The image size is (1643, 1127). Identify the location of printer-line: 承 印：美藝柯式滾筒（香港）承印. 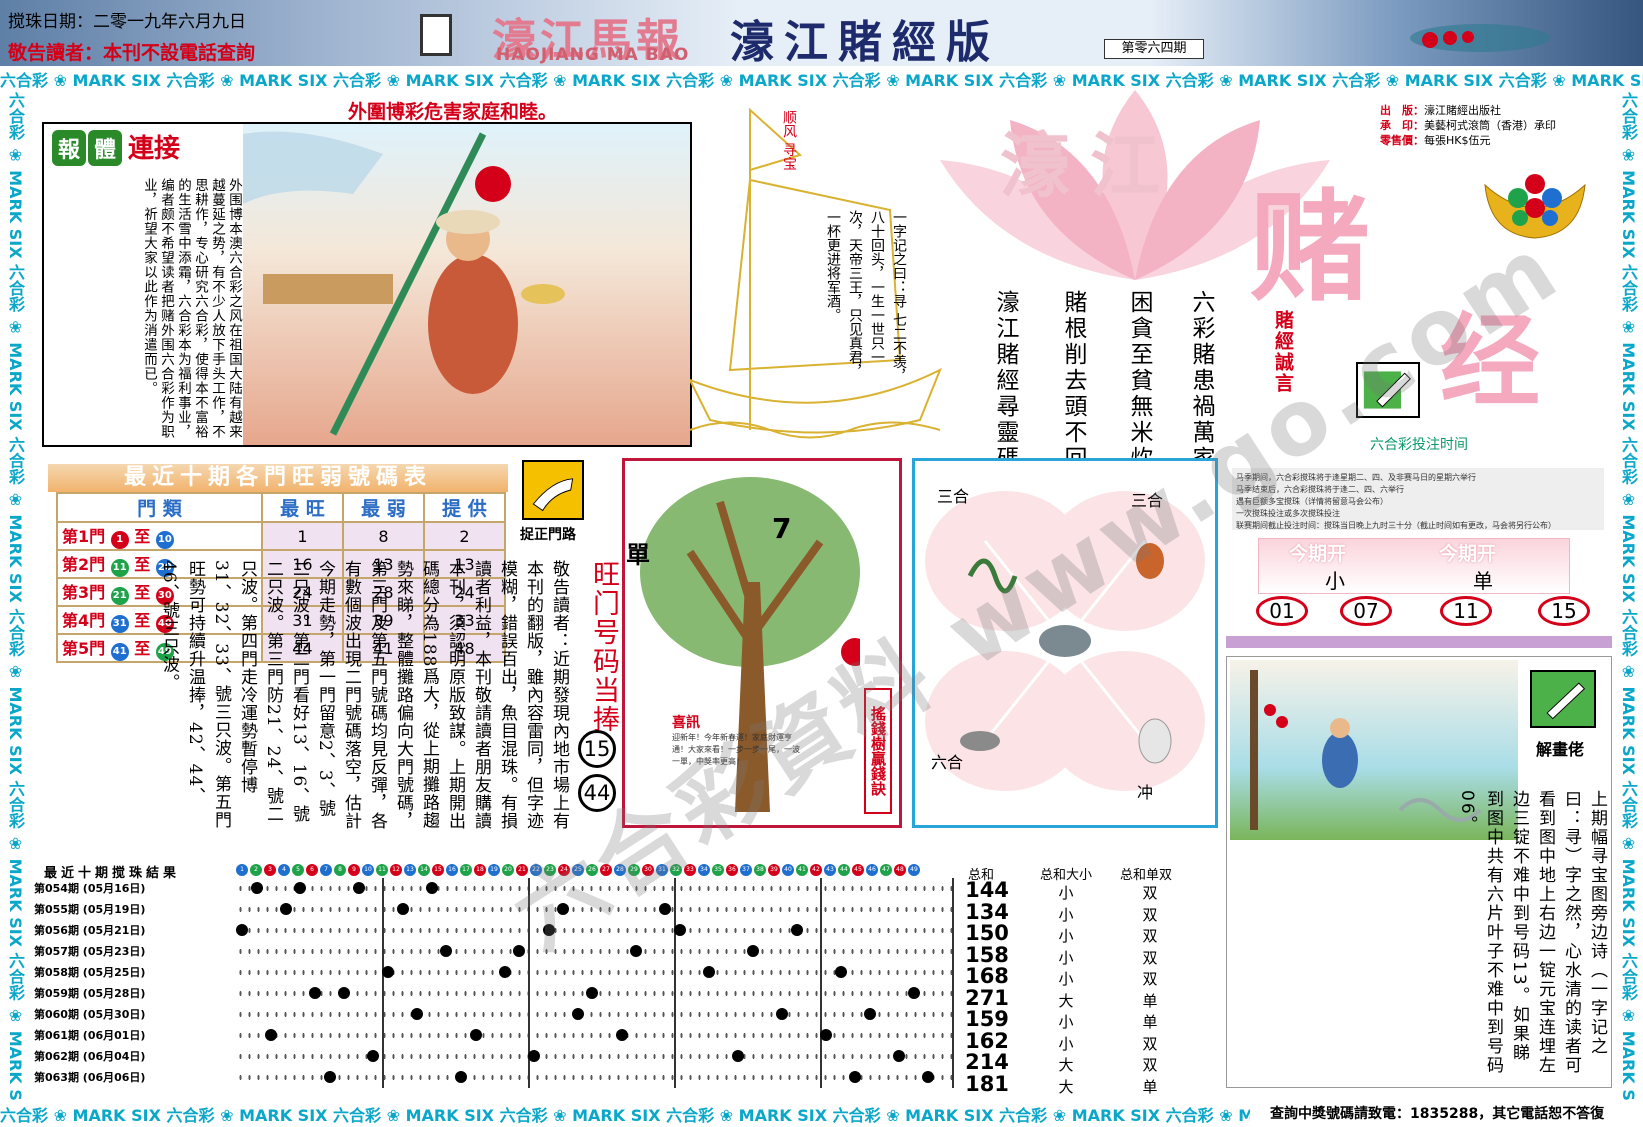
(1468, 125).